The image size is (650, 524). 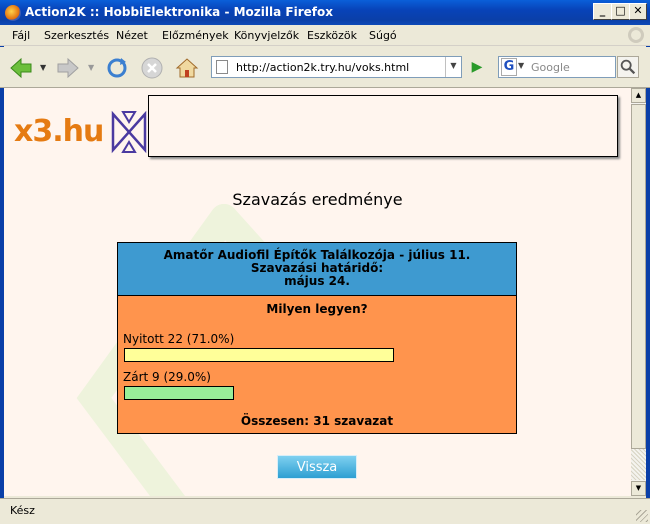 What do you see at coordinates (317, 309) in the screenshot?
I see `poll-question: Milyen legyen?` at bounding box center [317, 309].